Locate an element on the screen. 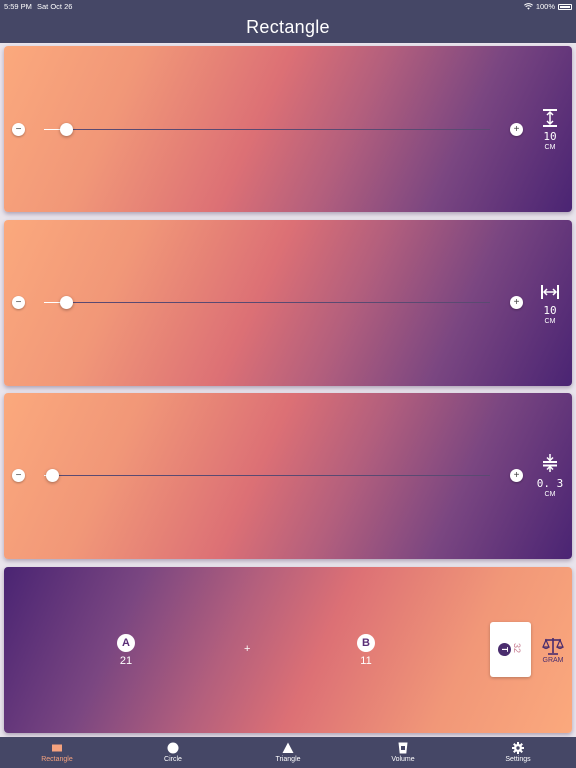  top-bar: 5:59 PM Sat Oct 26 100% Rectangle is located at coordinates (288, 21).